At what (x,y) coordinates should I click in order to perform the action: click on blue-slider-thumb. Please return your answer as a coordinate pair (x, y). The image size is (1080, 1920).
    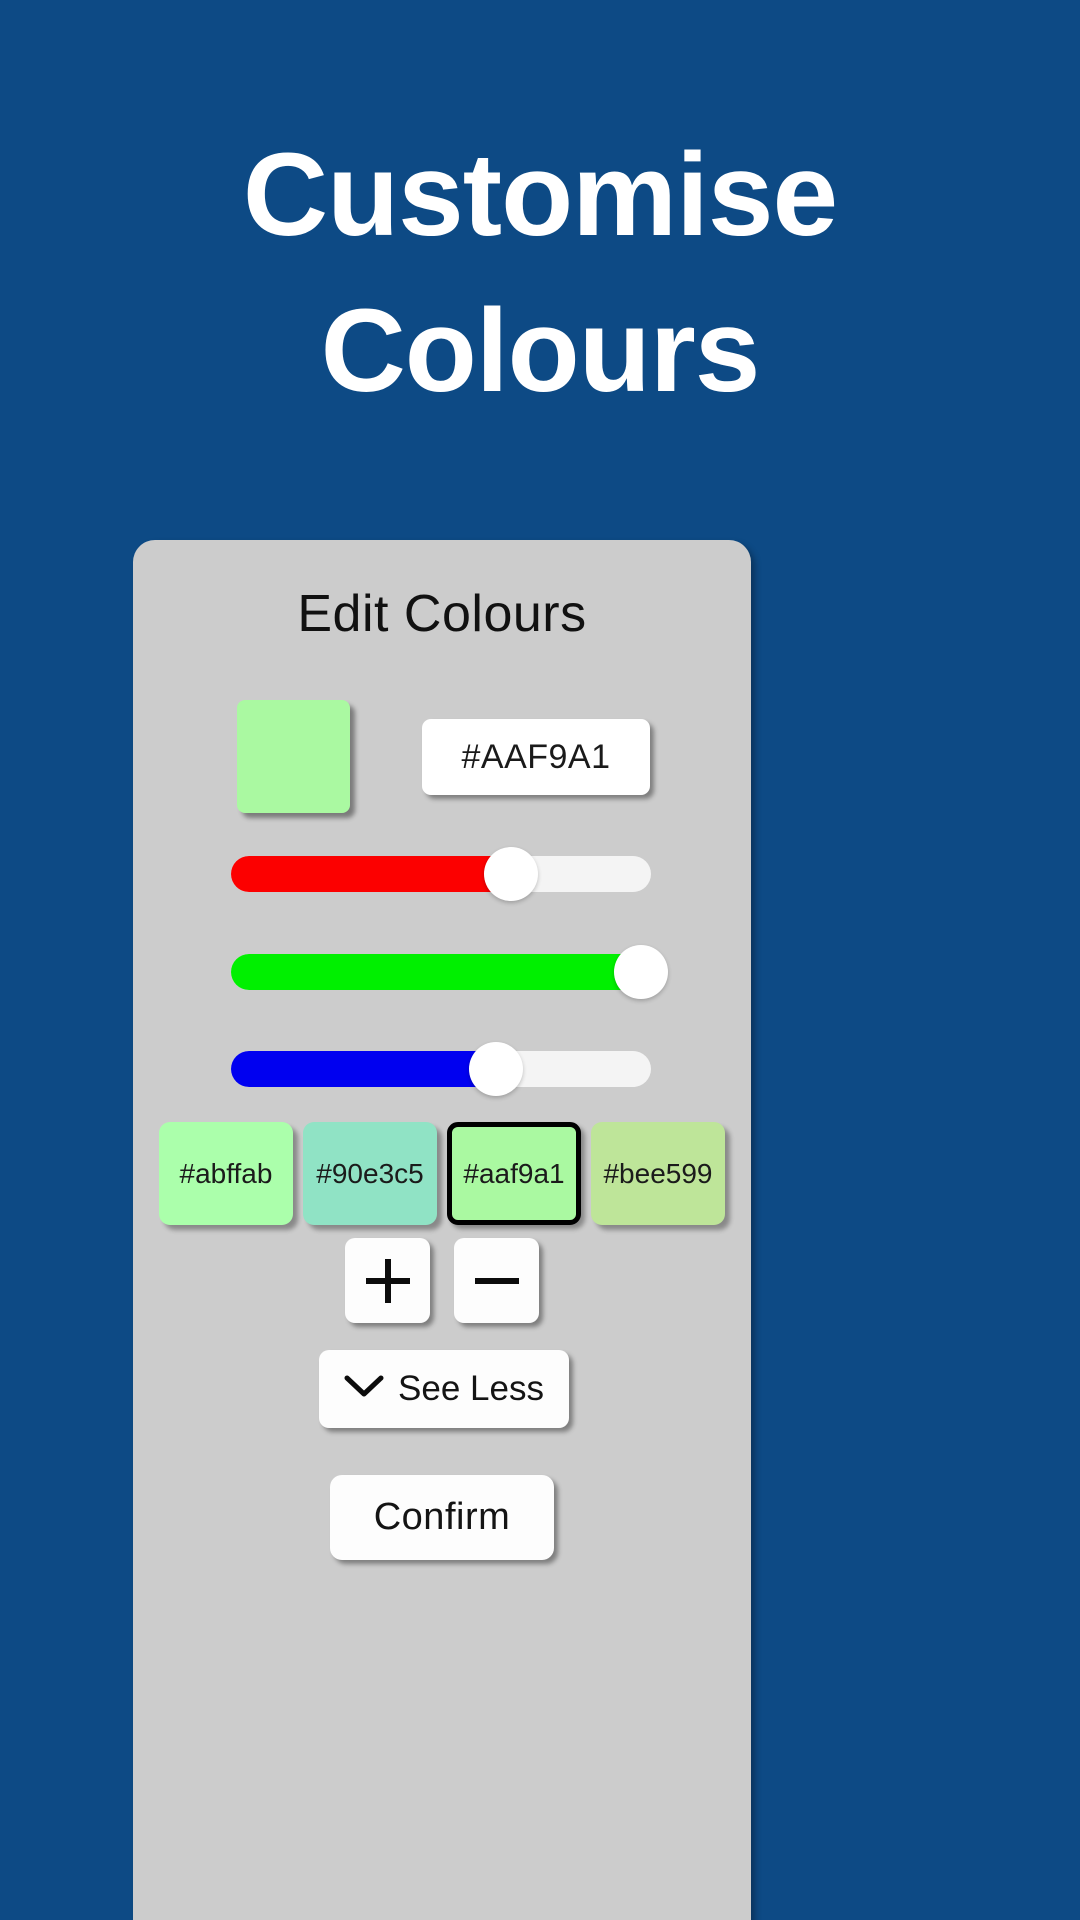
    Looking at the image, I should click on (496, 1069).